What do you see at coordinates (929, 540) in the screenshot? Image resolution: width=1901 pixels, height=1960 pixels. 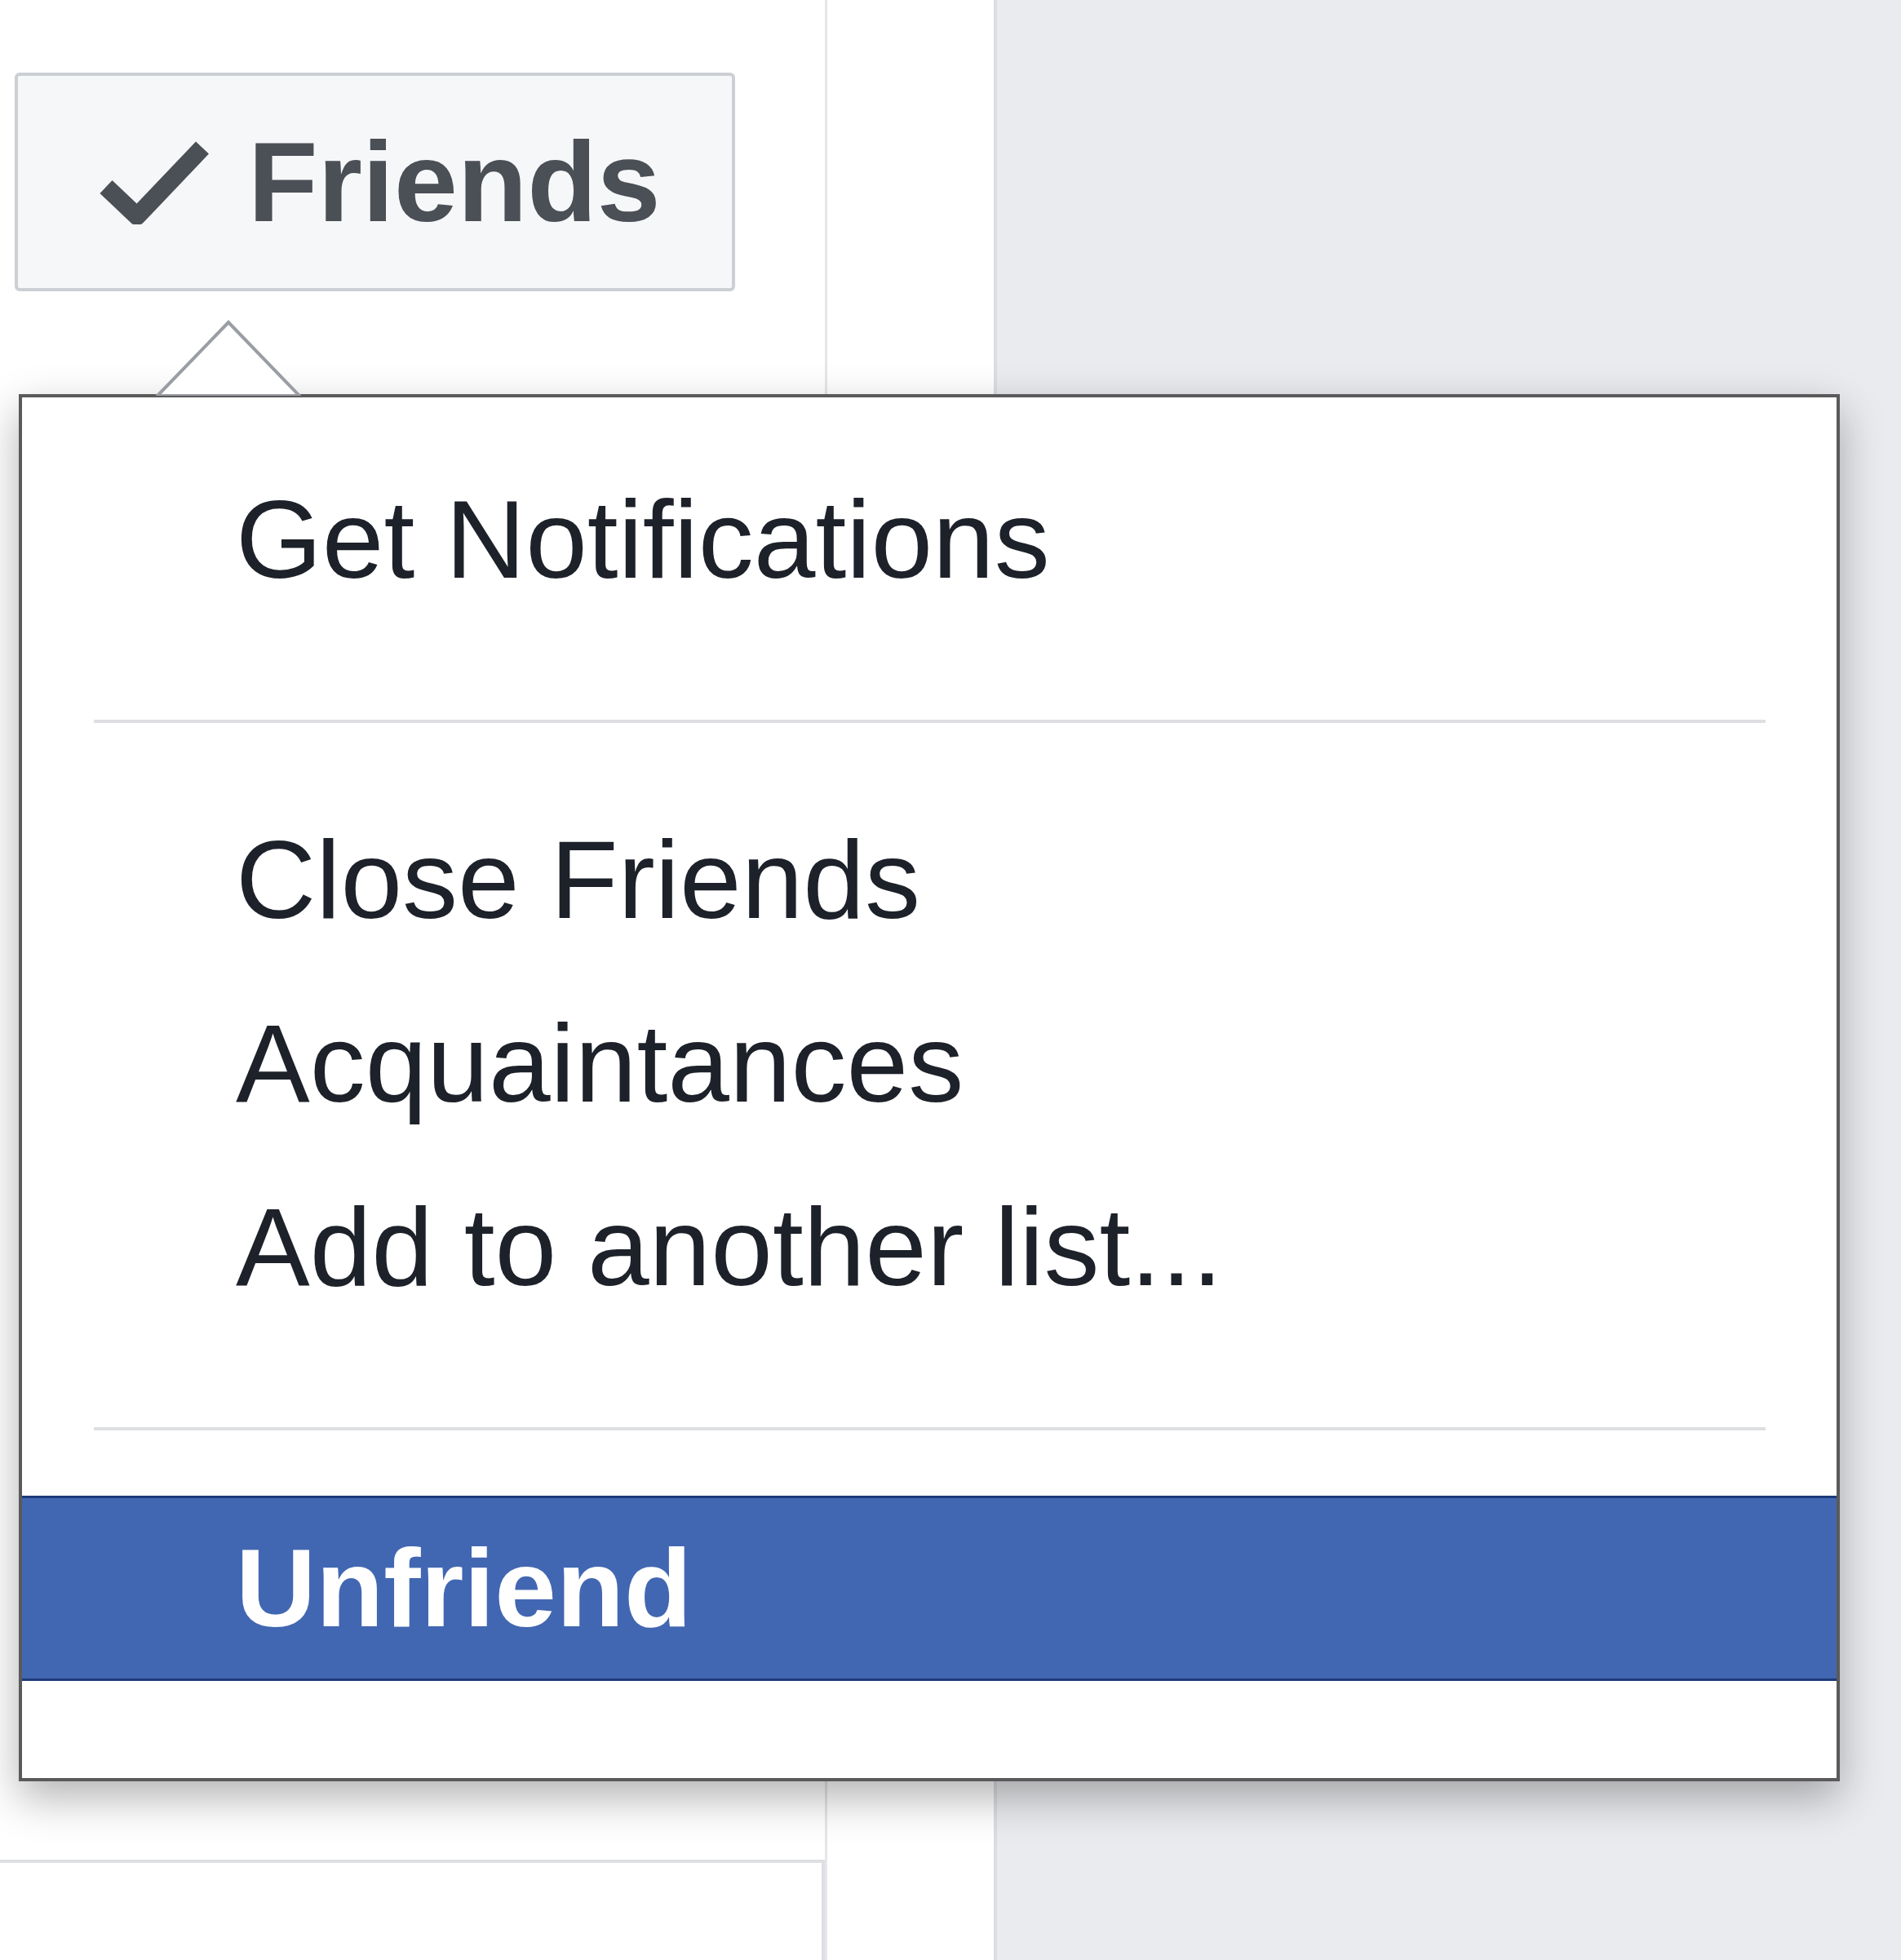 I see `menu-item: Get Notifications` at bounding box center [929, 540].